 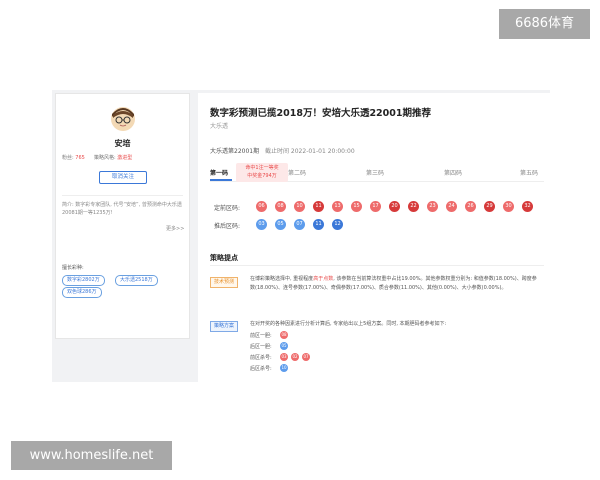 I want to click on more-link: 更多>>, so click(x=175, y=228).